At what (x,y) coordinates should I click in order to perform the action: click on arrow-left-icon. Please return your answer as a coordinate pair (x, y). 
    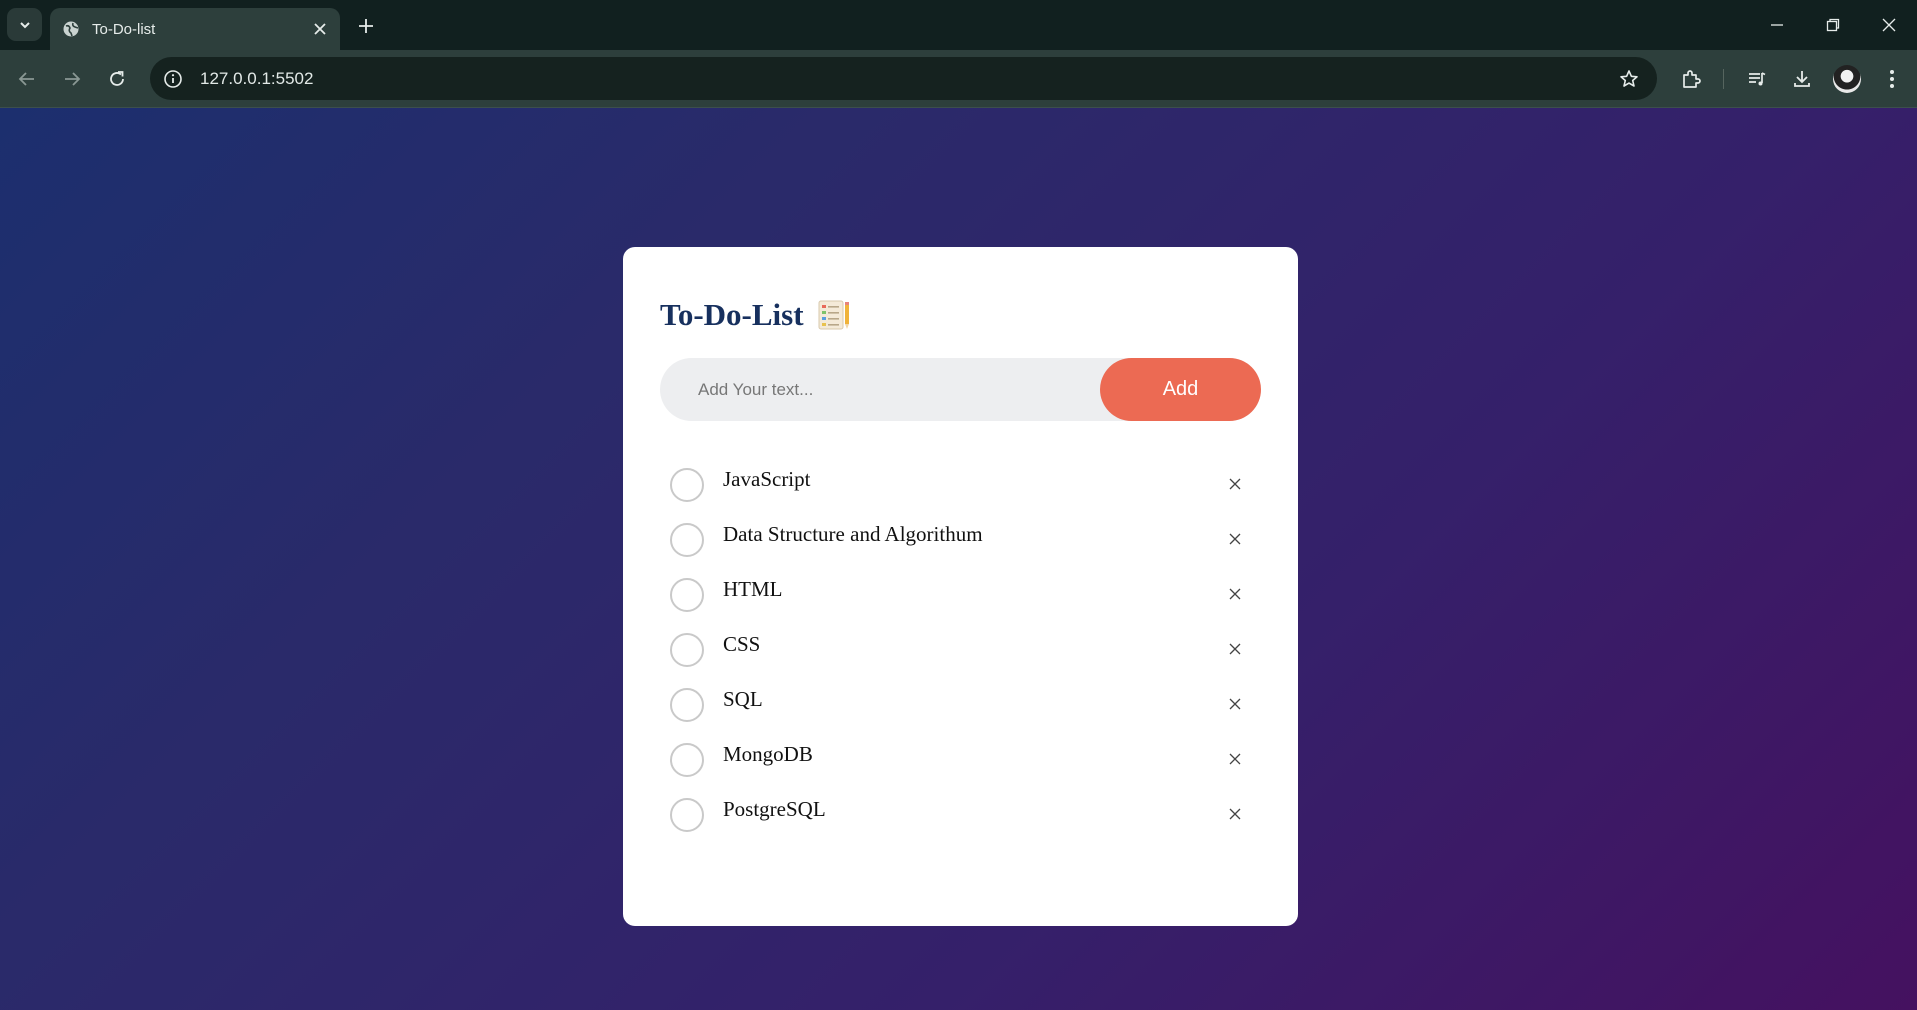
    Looking at the image, I should click on (26, 79).